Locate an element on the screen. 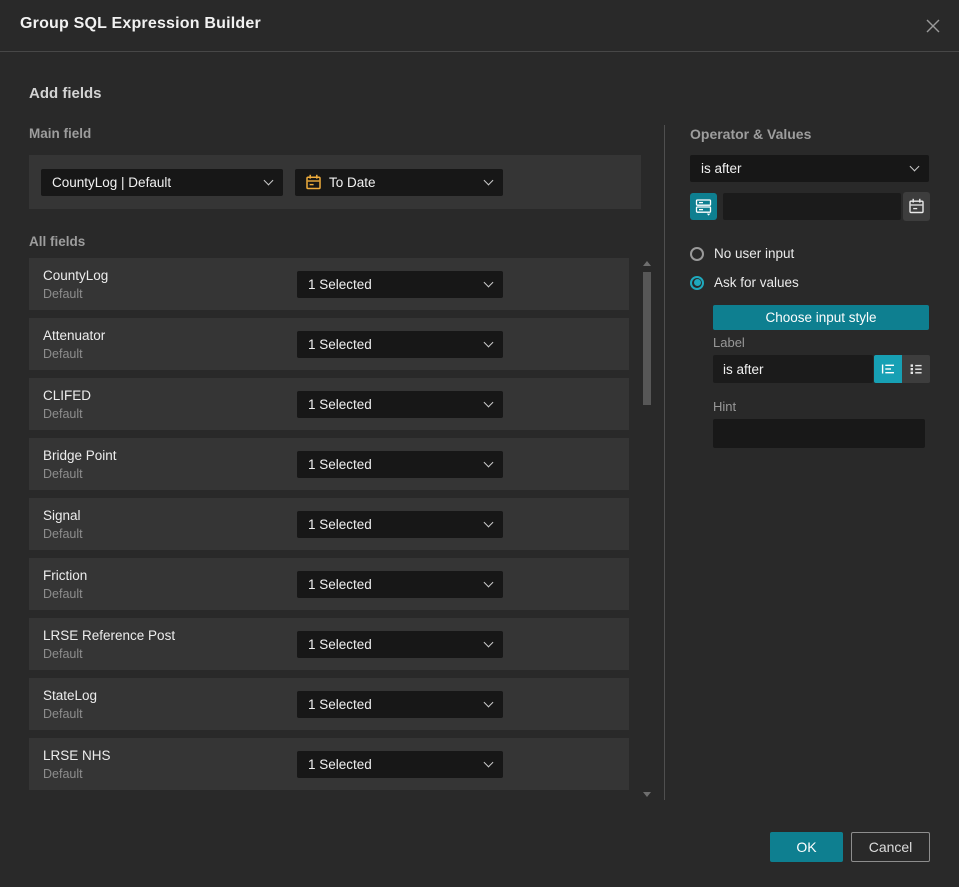 Image resolution: width=959 pixels, height=887 pixels. hint-input is located at coordinates (819, 433).